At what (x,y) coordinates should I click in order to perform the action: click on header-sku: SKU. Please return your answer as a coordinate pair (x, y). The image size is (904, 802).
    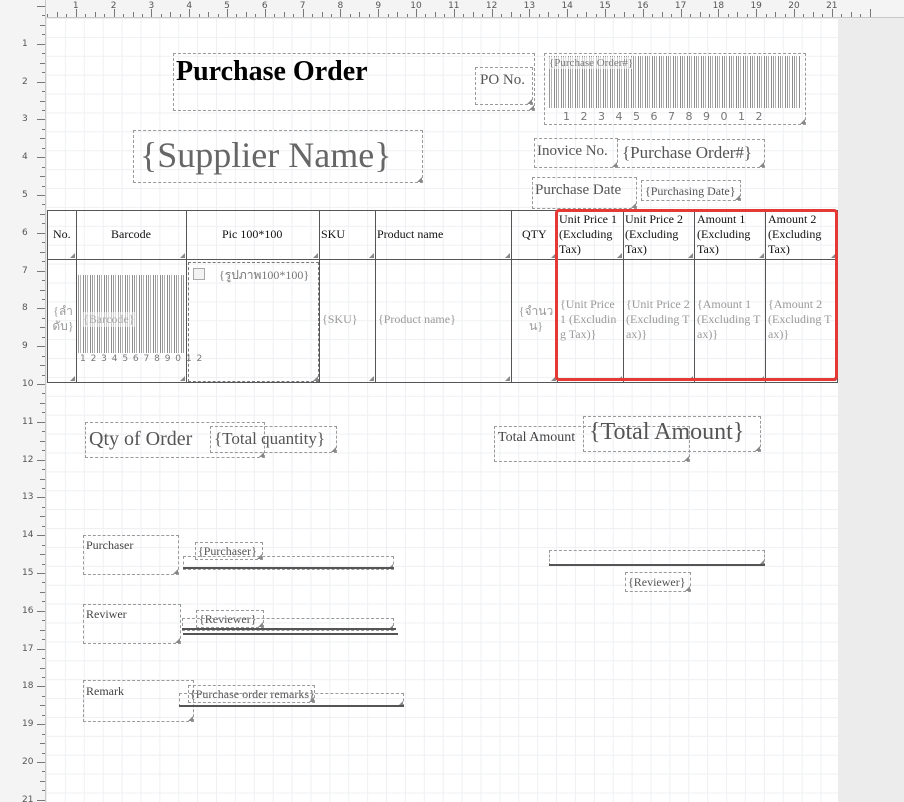
    Looking at the image, I should click on (333, 234).